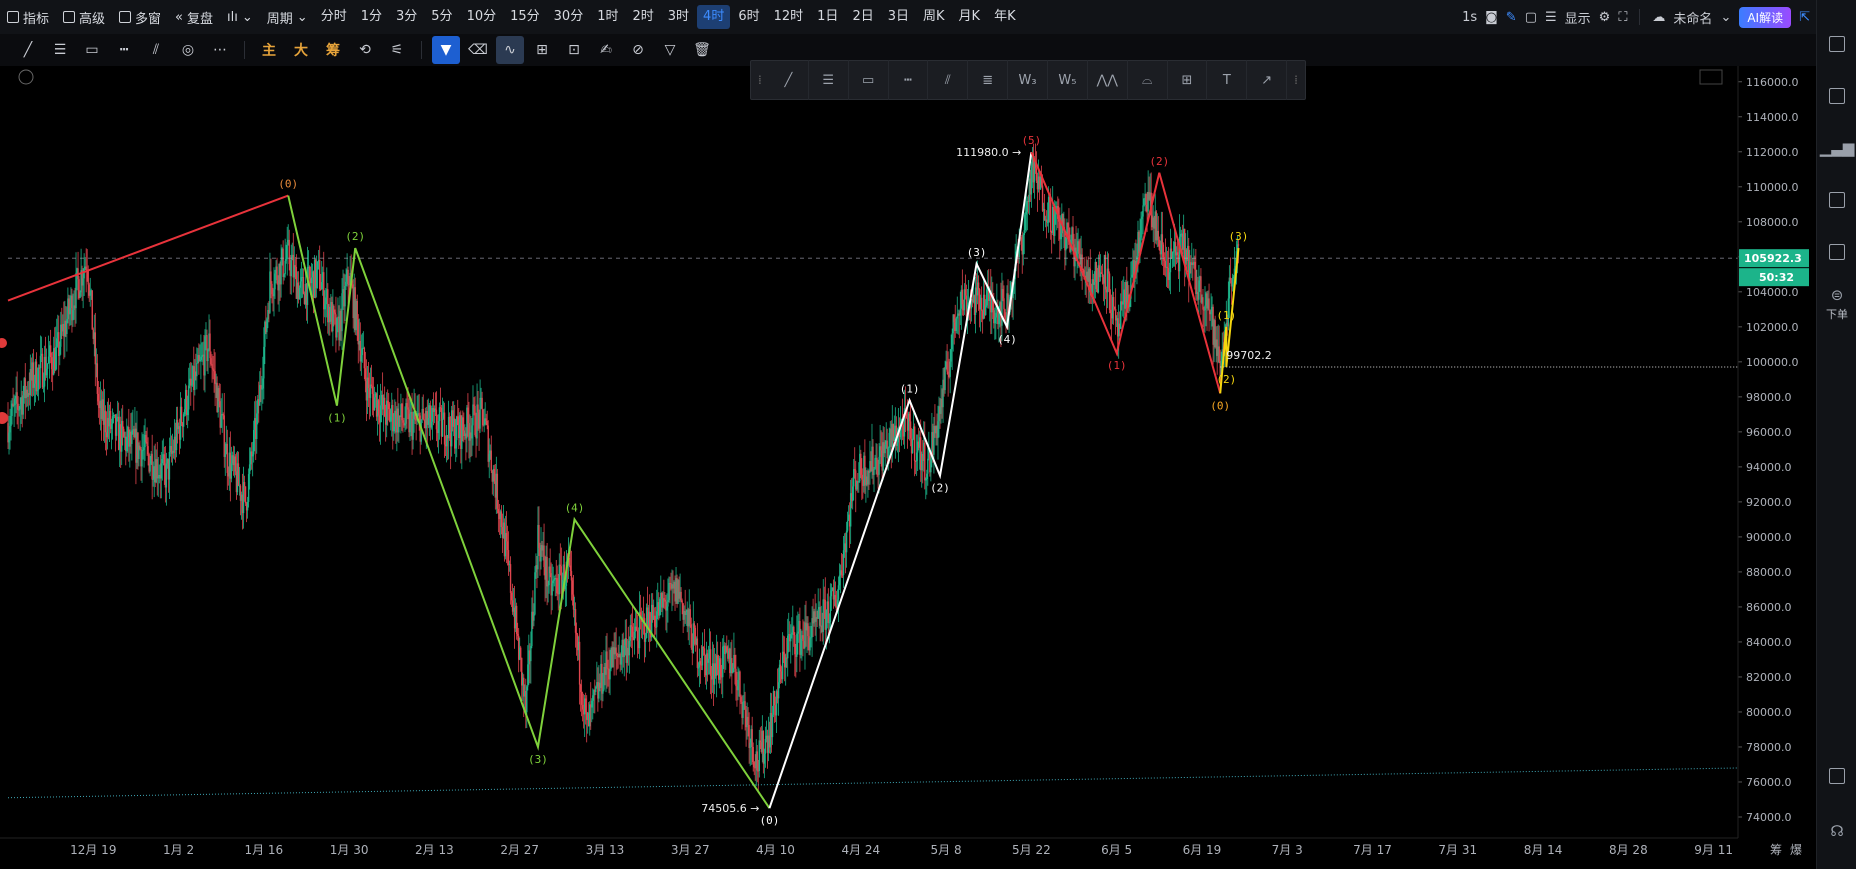  I want to click on period-option: 1时, so click(607, 17).